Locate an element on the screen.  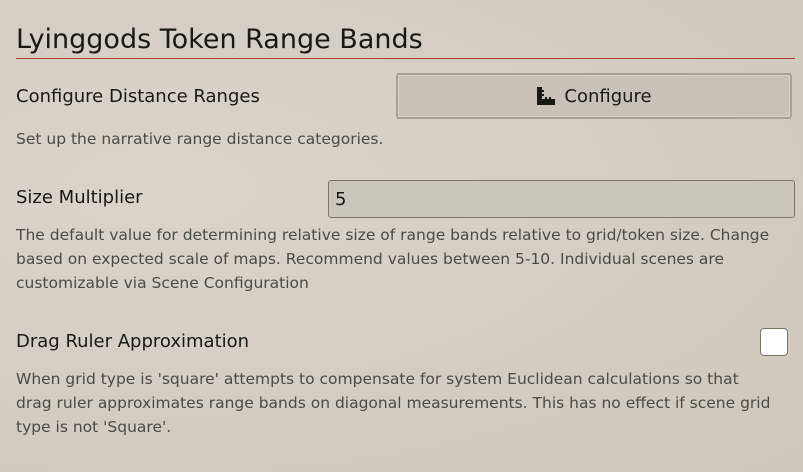
configure-button-label: Configure is located at coordinates (608, 96).